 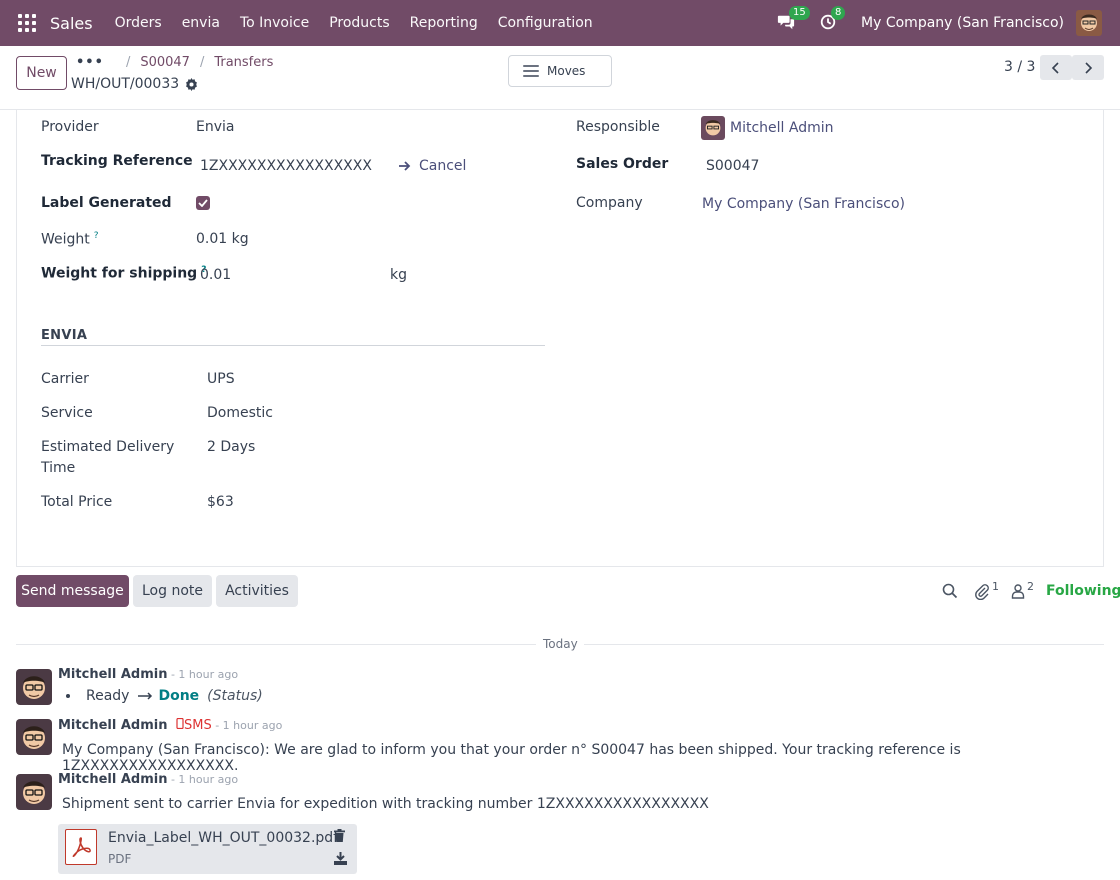 I want to click on weight-value: 0.01 kg, so click(x=222, y=239).